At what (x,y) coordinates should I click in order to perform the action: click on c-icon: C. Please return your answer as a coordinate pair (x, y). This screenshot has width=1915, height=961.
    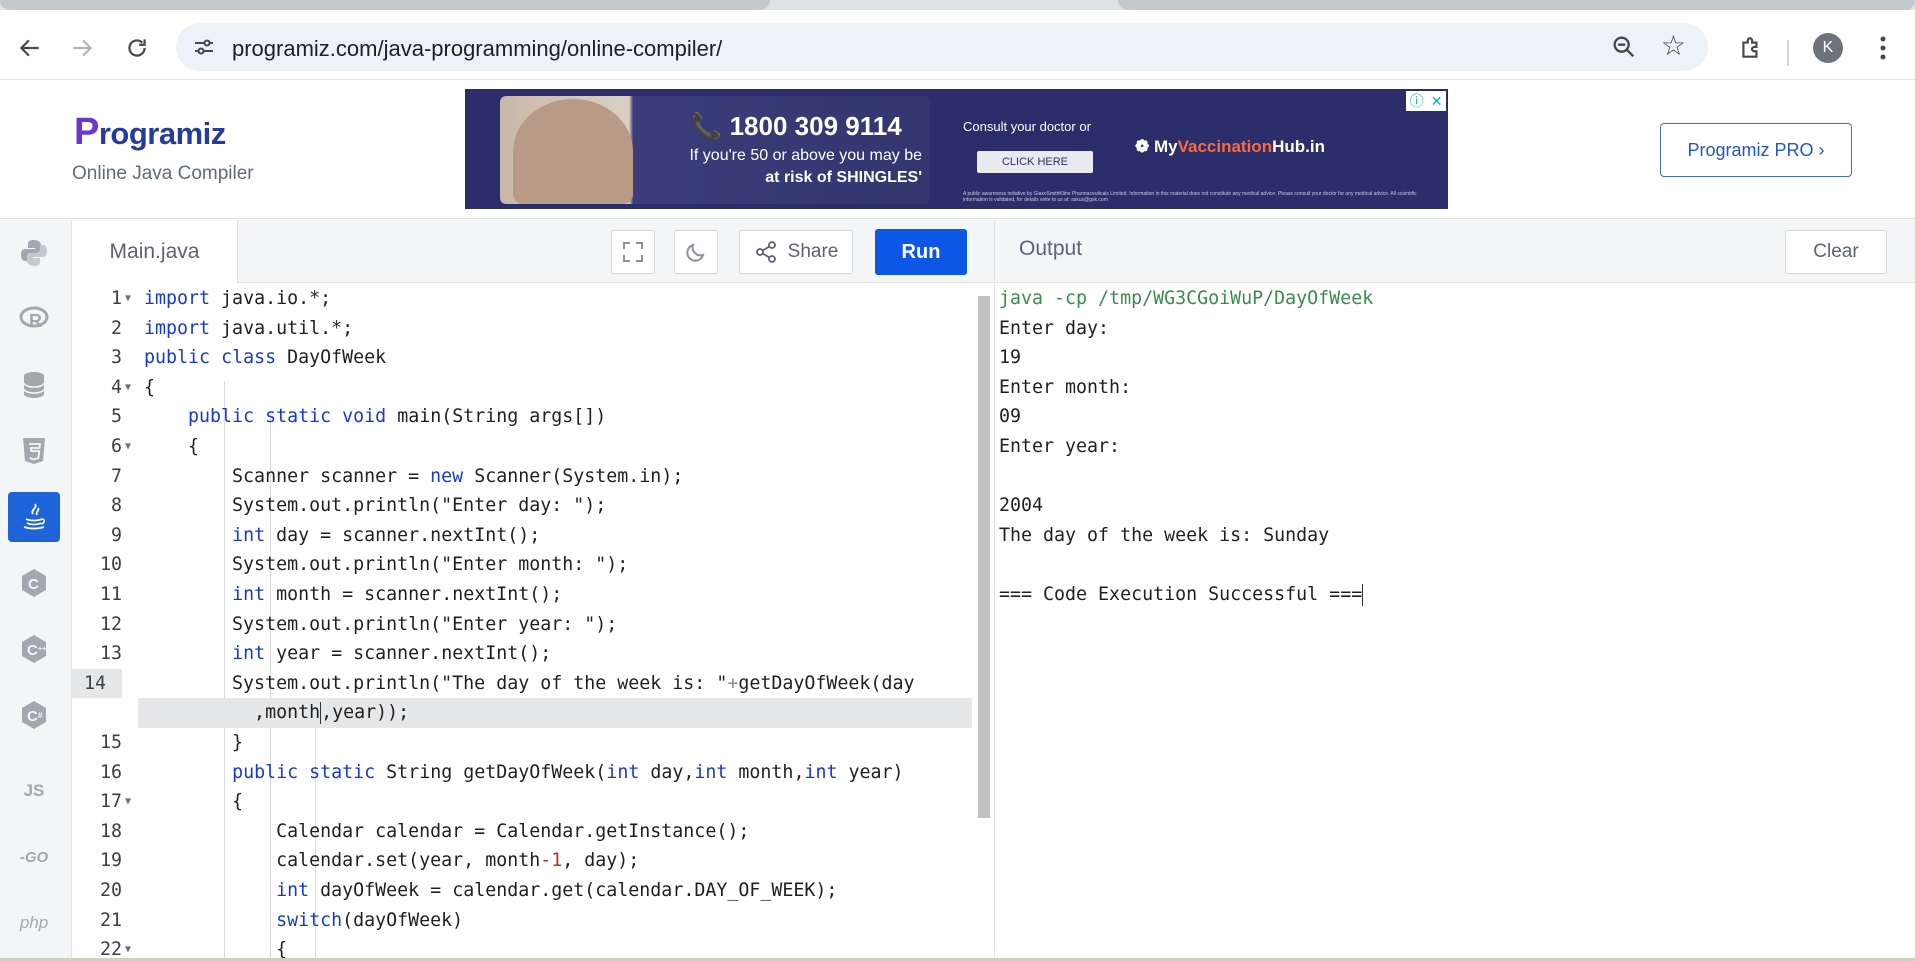
    Looking at the image, I should click on (34, 583).